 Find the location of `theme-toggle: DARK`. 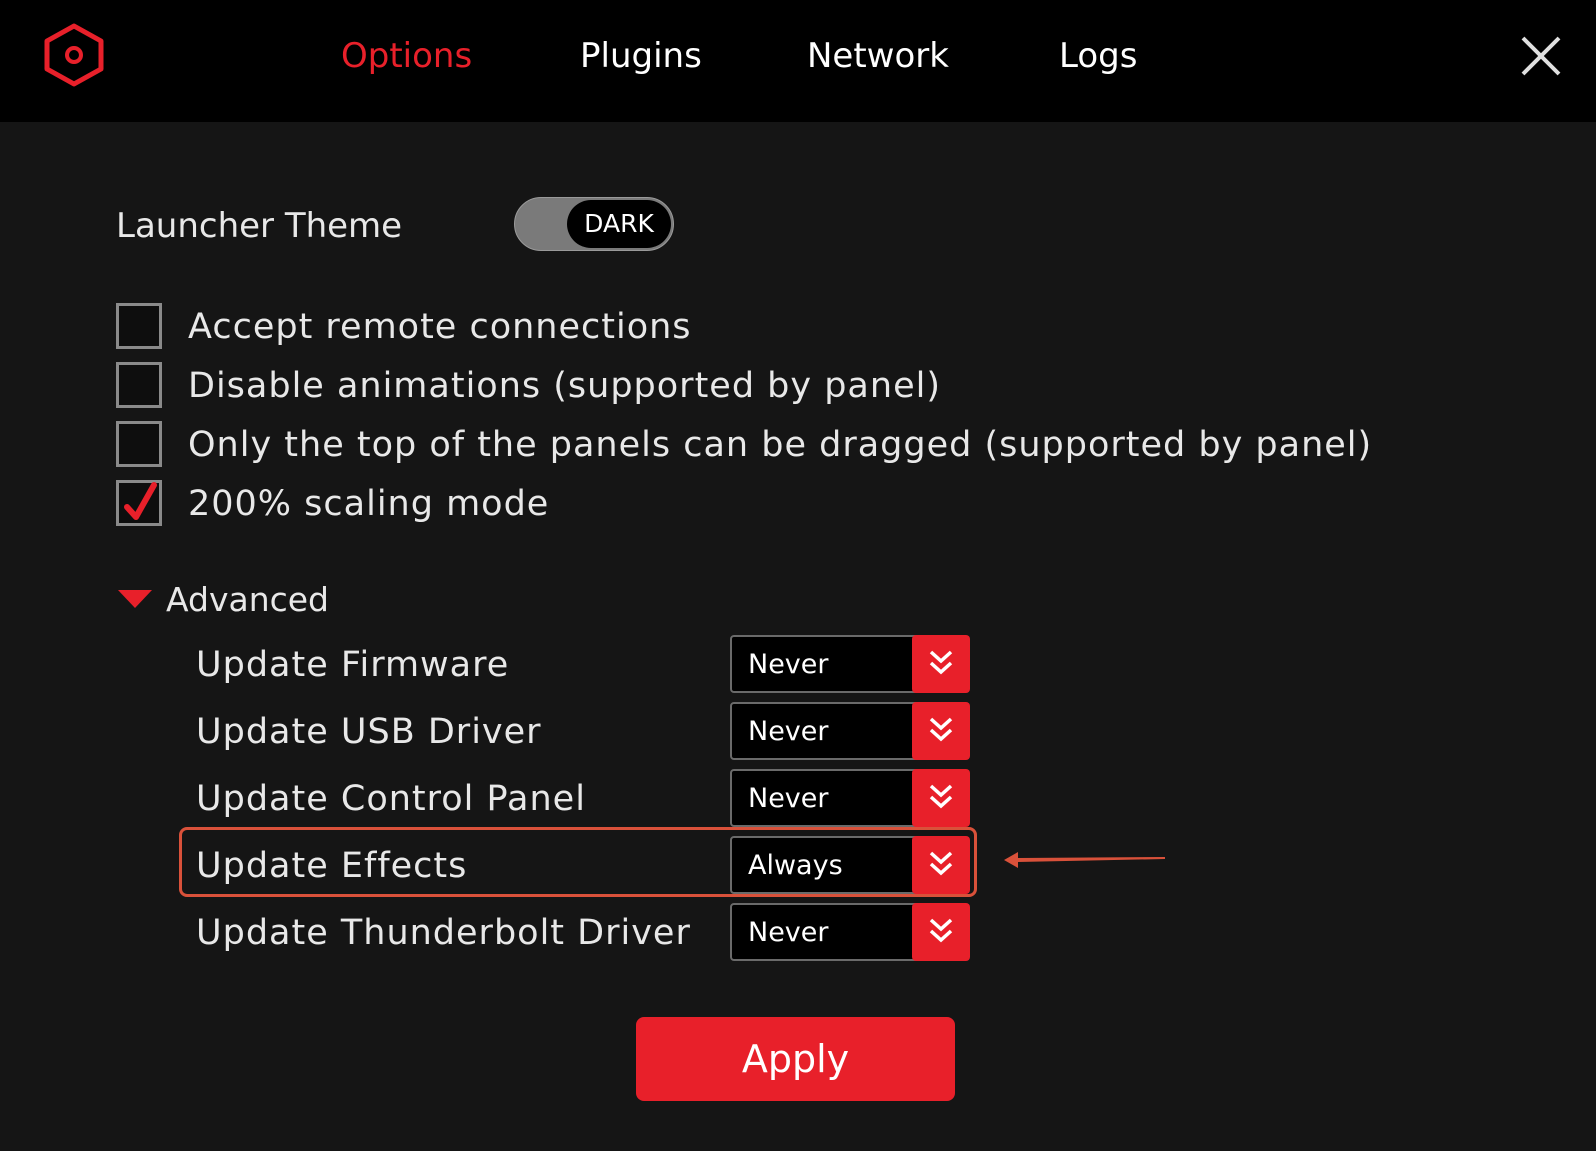

theme-toggle: DARK is located at coordinates (594, 224).